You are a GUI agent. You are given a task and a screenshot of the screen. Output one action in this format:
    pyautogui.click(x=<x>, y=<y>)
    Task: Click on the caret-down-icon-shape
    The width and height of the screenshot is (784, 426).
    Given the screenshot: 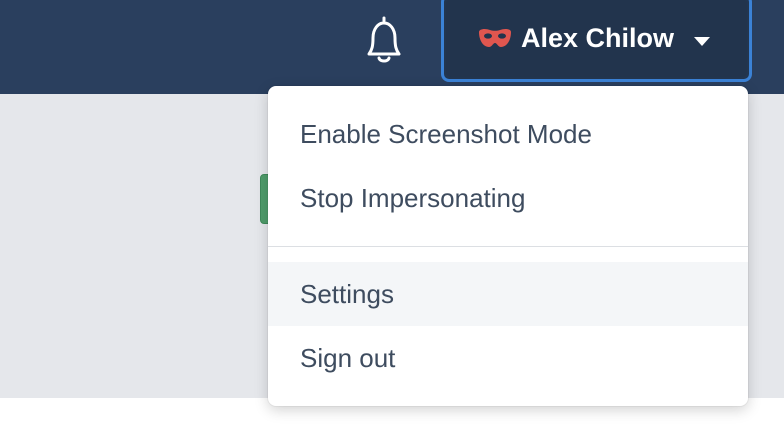 What is the action you would take?
    pyautogui.click(x=702, y=41)
    